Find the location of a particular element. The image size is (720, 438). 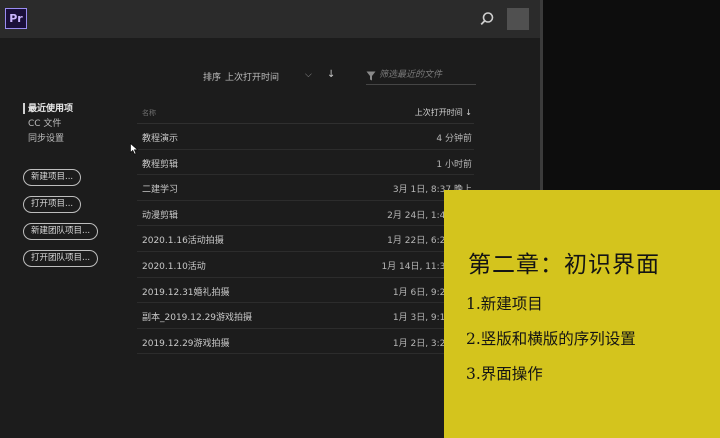

table-row: 2020.1.10活动 1月 14日, 11:30 中午 is located at coordinates (305, 265).